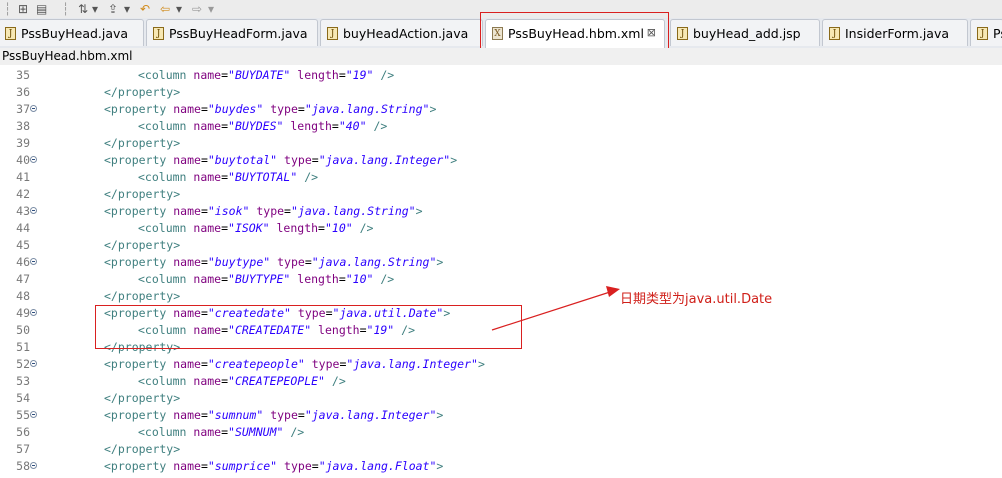 Image resolution: width=1002 pixels, height=478 pixels. What do you see at coordinates (696, 299) in the screenshot?
I see `annotation-text: 日期类型为java.util.Date` at bounding box center [696, 299].